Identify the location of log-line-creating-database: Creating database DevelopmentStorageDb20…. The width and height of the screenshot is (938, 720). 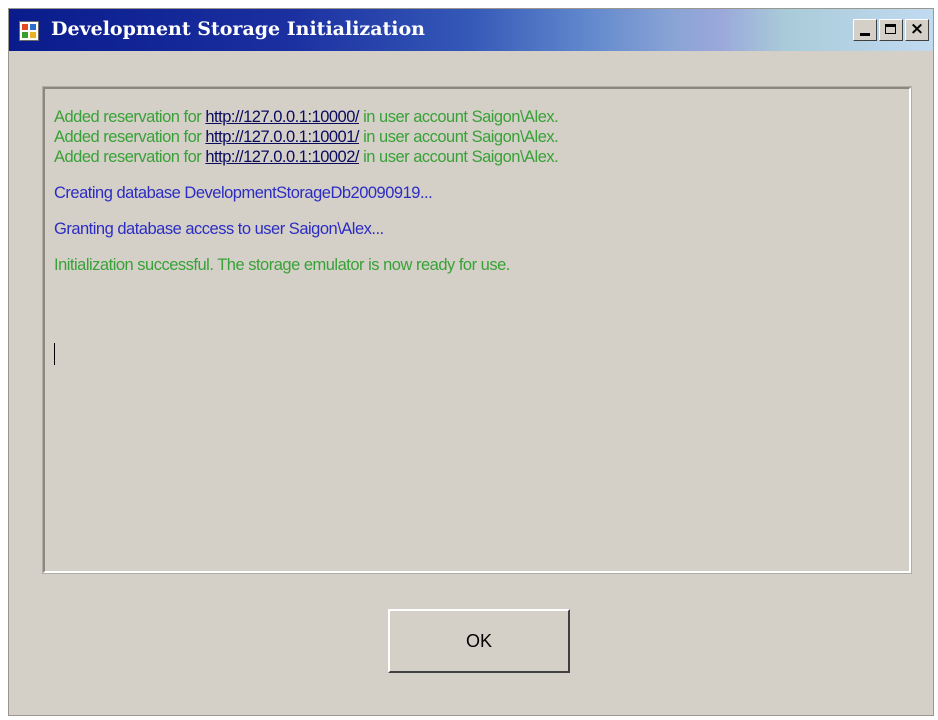
(243, 193).